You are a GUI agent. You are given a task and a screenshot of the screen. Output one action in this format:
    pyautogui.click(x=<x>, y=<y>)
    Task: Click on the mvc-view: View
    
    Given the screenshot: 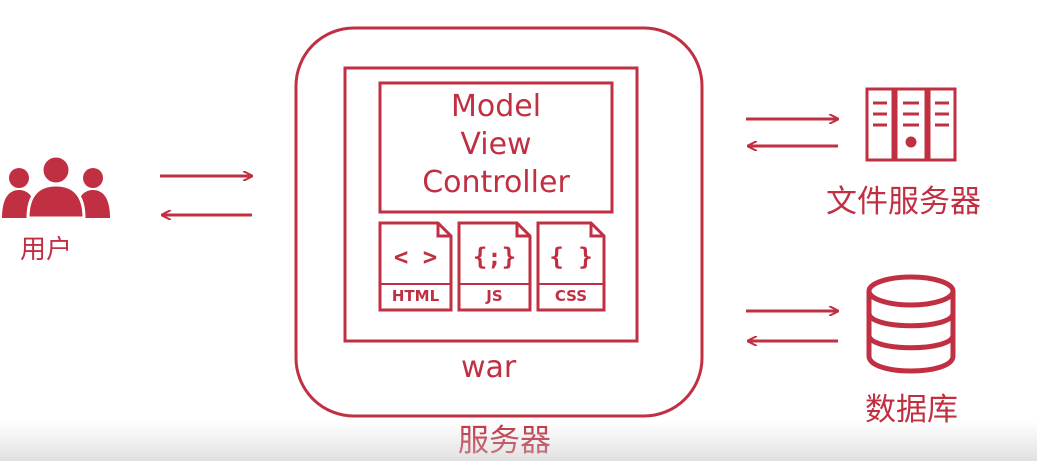 What is the action you would take?
    pyautogui.click(x=496, y=144)
    